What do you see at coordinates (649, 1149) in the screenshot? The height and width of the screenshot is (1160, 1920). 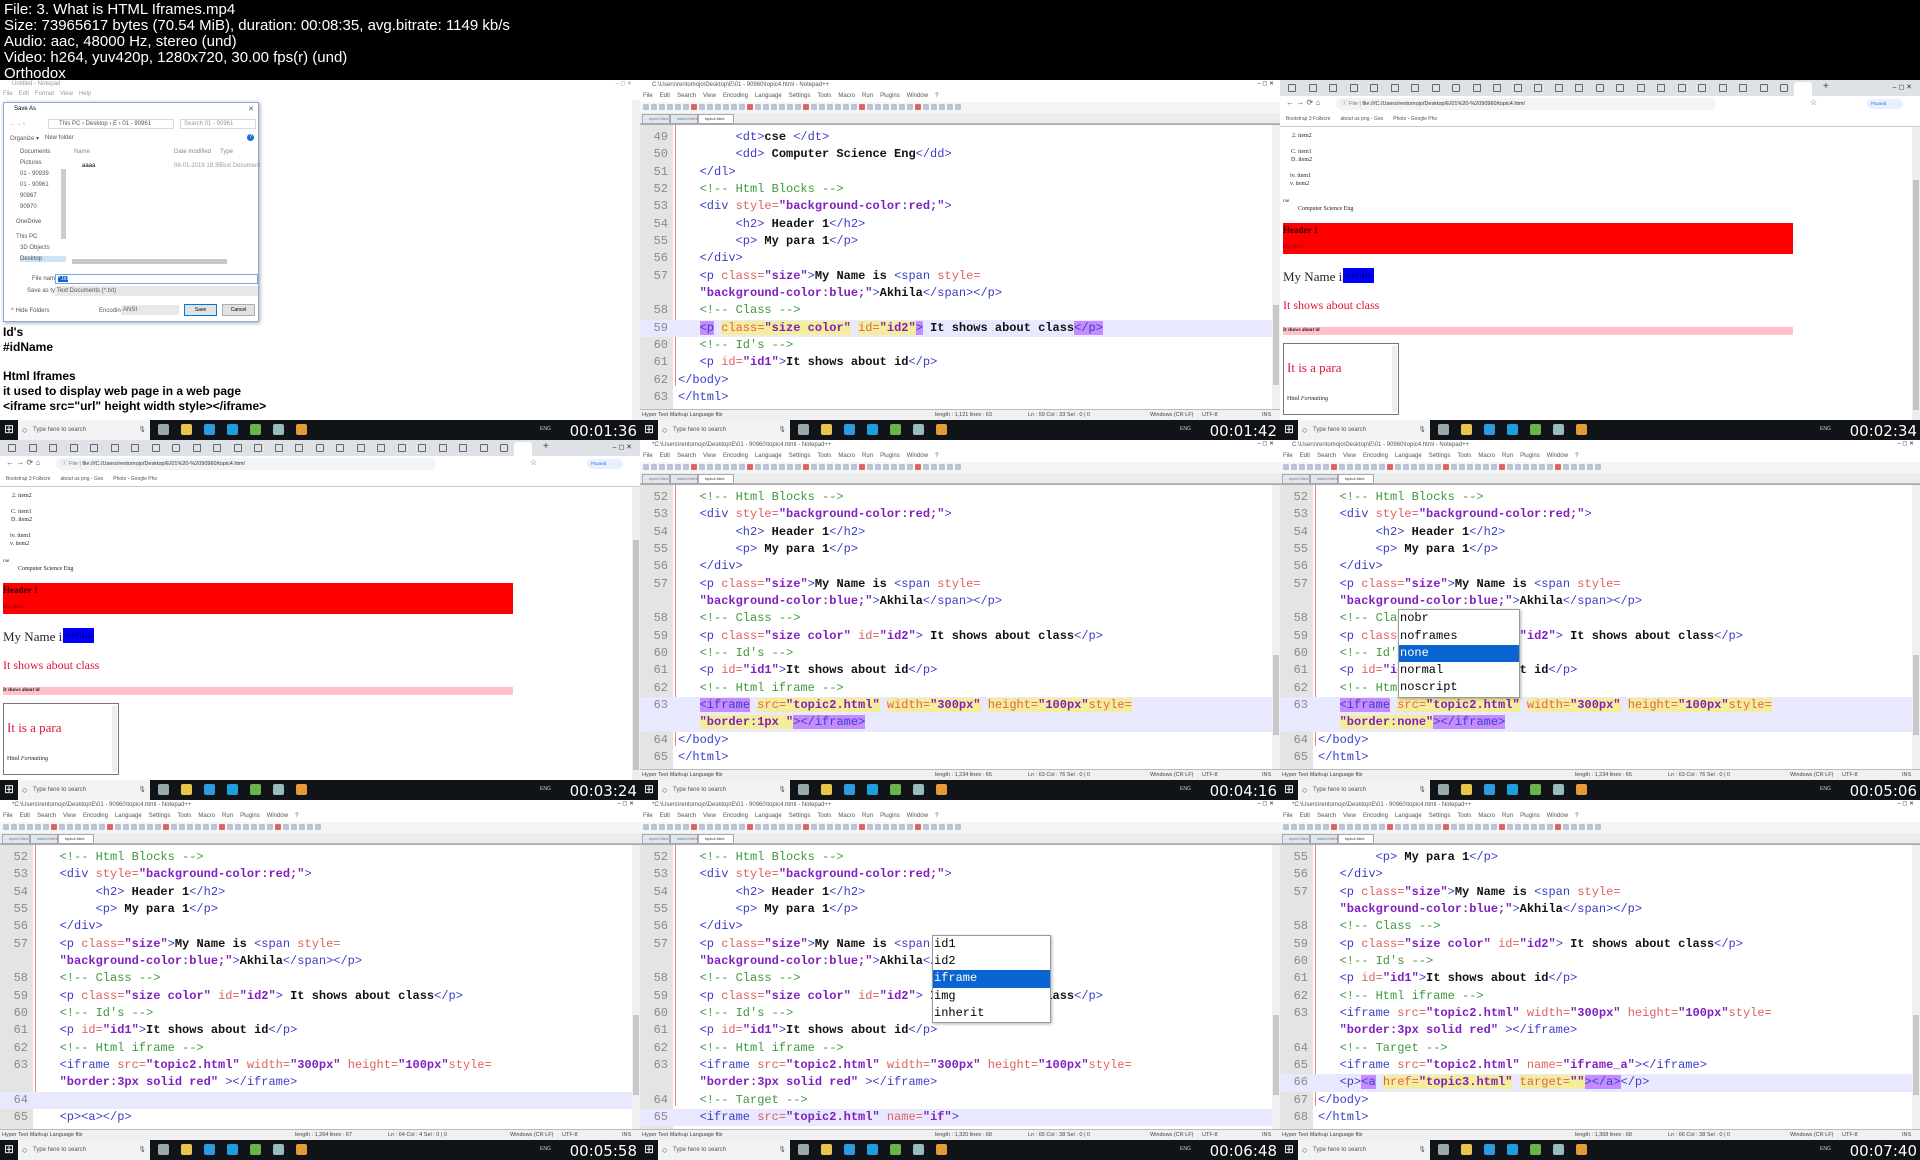 I see `start-button: ⊞` at bounding box center [649, 1149].